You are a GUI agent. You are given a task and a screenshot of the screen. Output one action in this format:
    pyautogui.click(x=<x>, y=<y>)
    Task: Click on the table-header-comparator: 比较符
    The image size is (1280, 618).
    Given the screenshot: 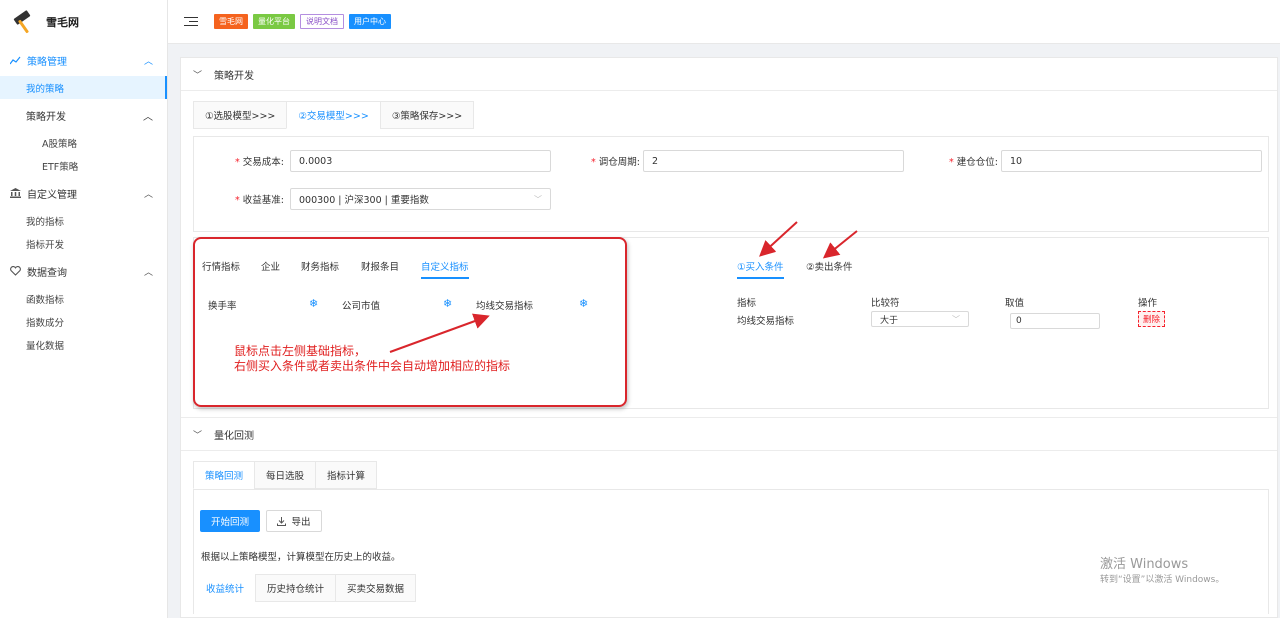 What is the action you would take?
    pyautogui.click(x=885, y=303)
    